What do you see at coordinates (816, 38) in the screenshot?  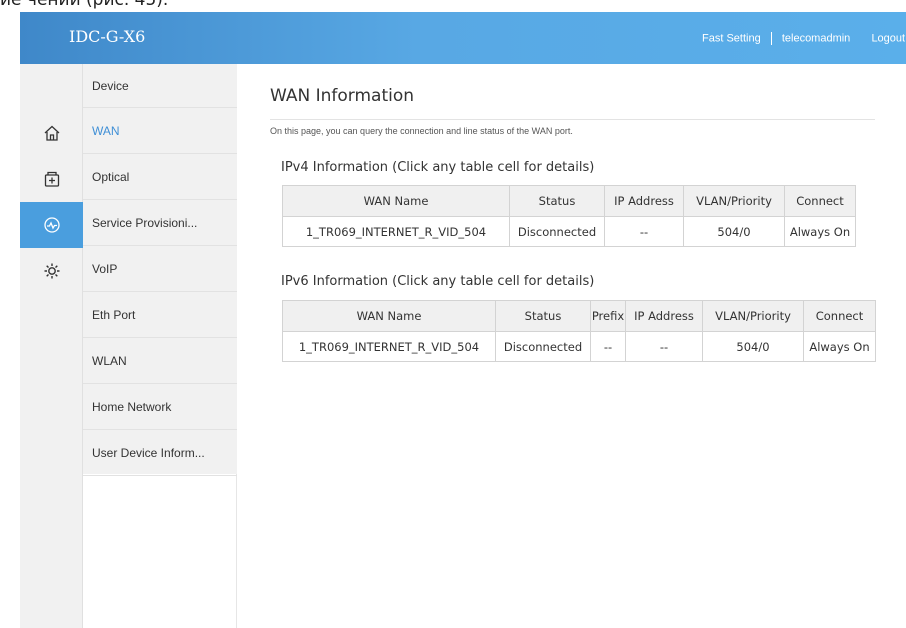 I see `username-link: telecomadmin` at bounding box center [816, 38].